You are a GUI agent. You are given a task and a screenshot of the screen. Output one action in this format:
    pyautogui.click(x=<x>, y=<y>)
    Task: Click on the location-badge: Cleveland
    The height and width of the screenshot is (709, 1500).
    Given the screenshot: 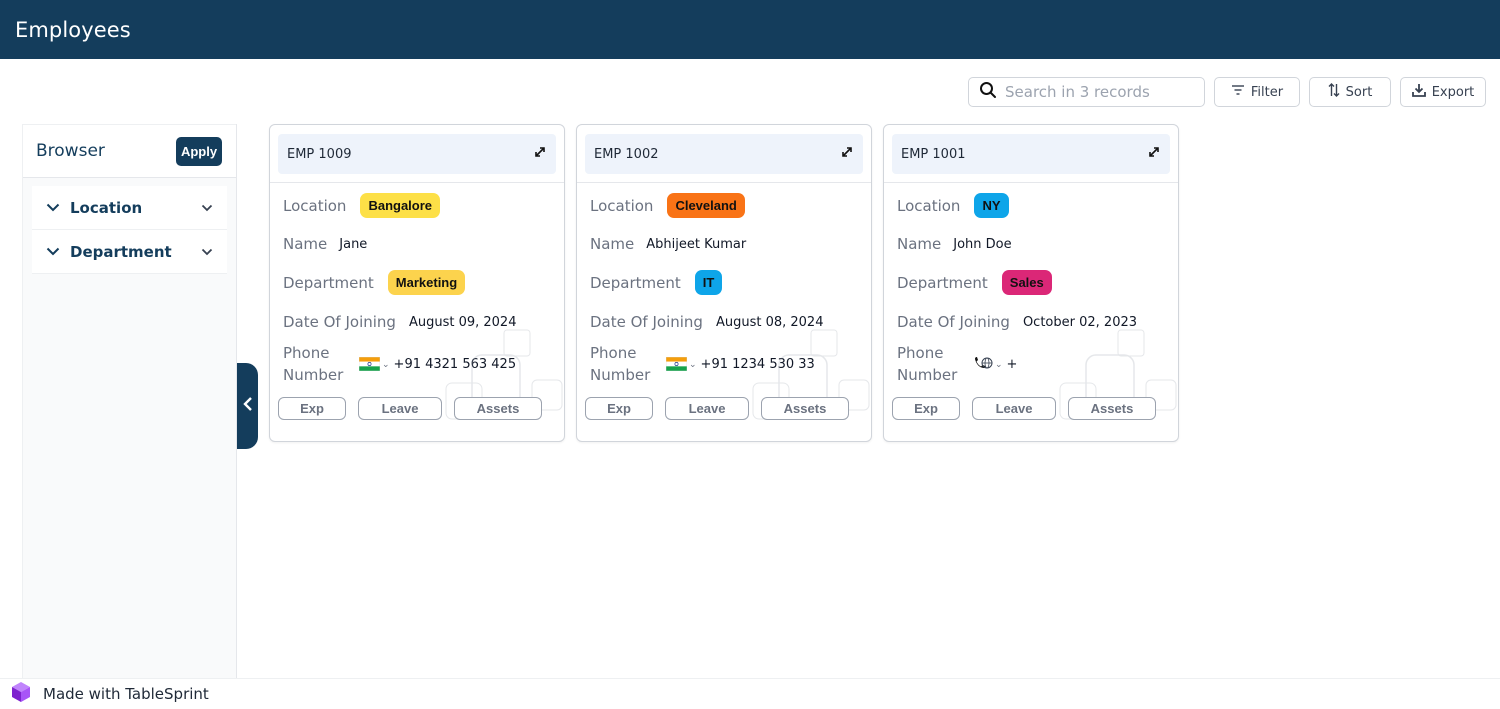 What is the action you would take?
    pyautogui.click(x=706, y=205)
    